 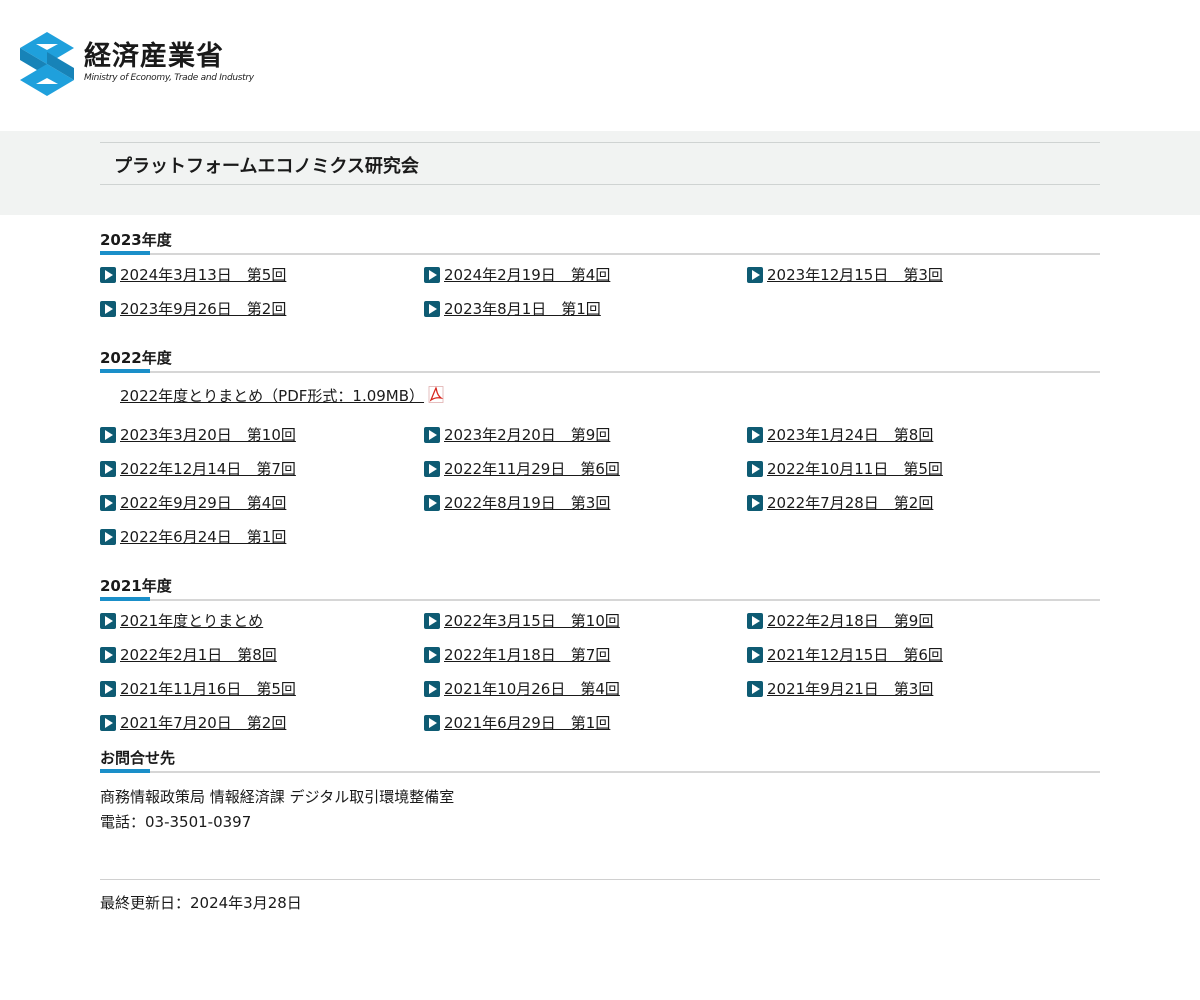 What do you see at coordinates (600, 242) in the screenshot?
I see `section-heading-2023: 2023年度` at bounding box center [600, 242].